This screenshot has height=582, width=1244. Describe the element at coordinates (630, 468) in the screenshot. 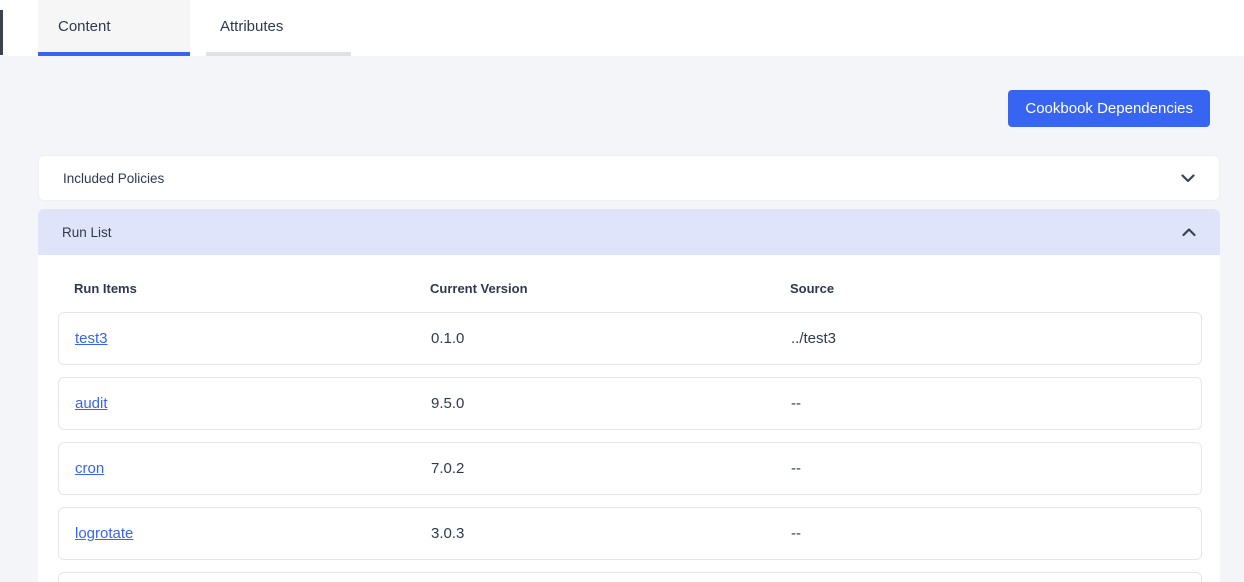

I see `table-row: cron 7.0.2 --` at that location.